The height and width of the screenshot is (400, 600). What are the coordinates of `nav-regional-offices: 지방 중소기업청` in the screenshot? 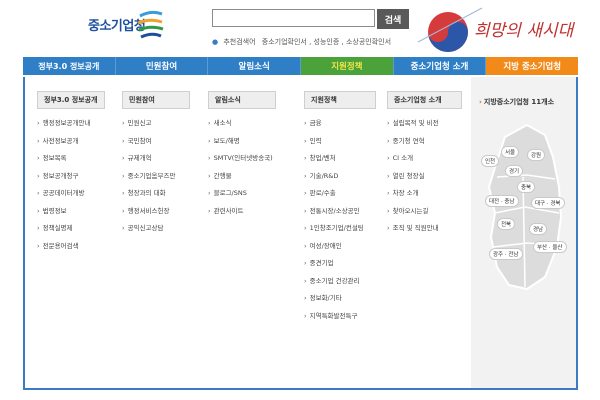 It's located at (532, 66).